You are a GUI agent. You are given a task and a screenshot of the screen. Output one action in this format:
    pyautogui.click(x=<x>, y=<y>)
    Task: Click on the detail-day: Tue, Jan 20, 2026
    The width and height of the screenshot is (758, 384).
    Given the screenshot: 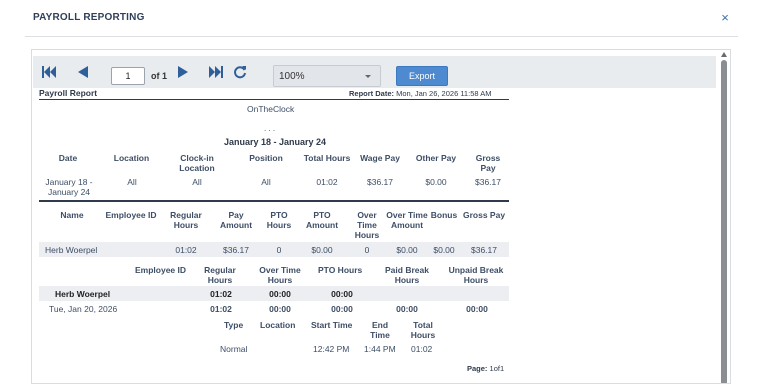 What is the action you would take?
    pyautogui.click(x=83, y=309)
    